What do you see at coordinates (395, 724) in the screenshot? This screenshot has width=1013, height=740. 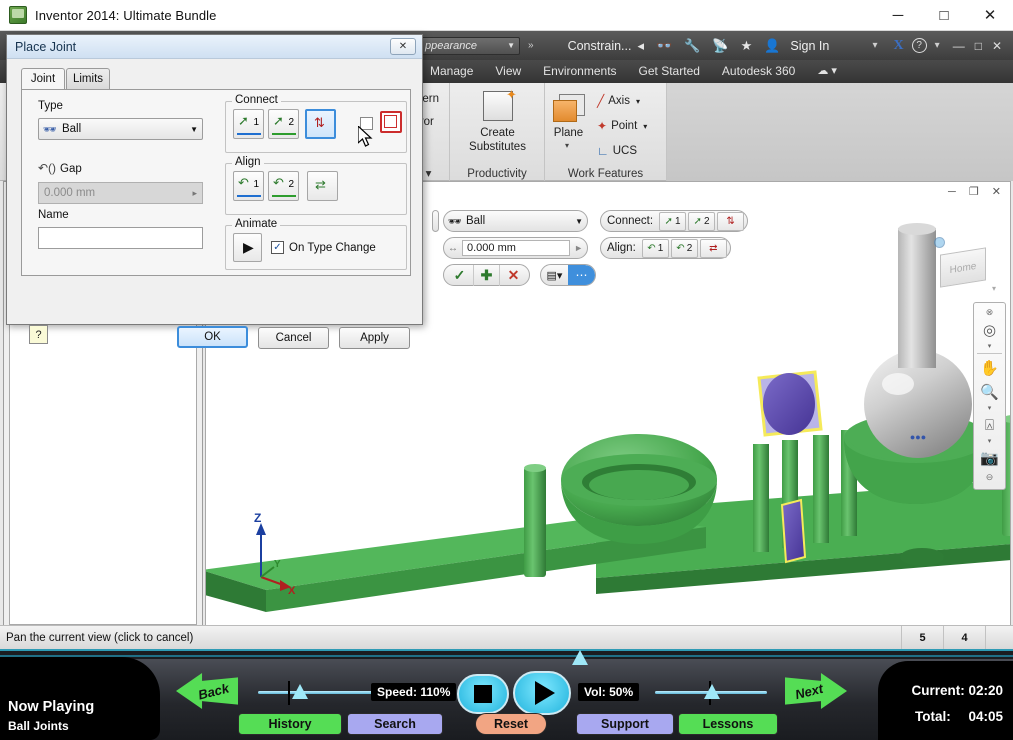 I see `search-button: Search` at bounding box center [395, 724].